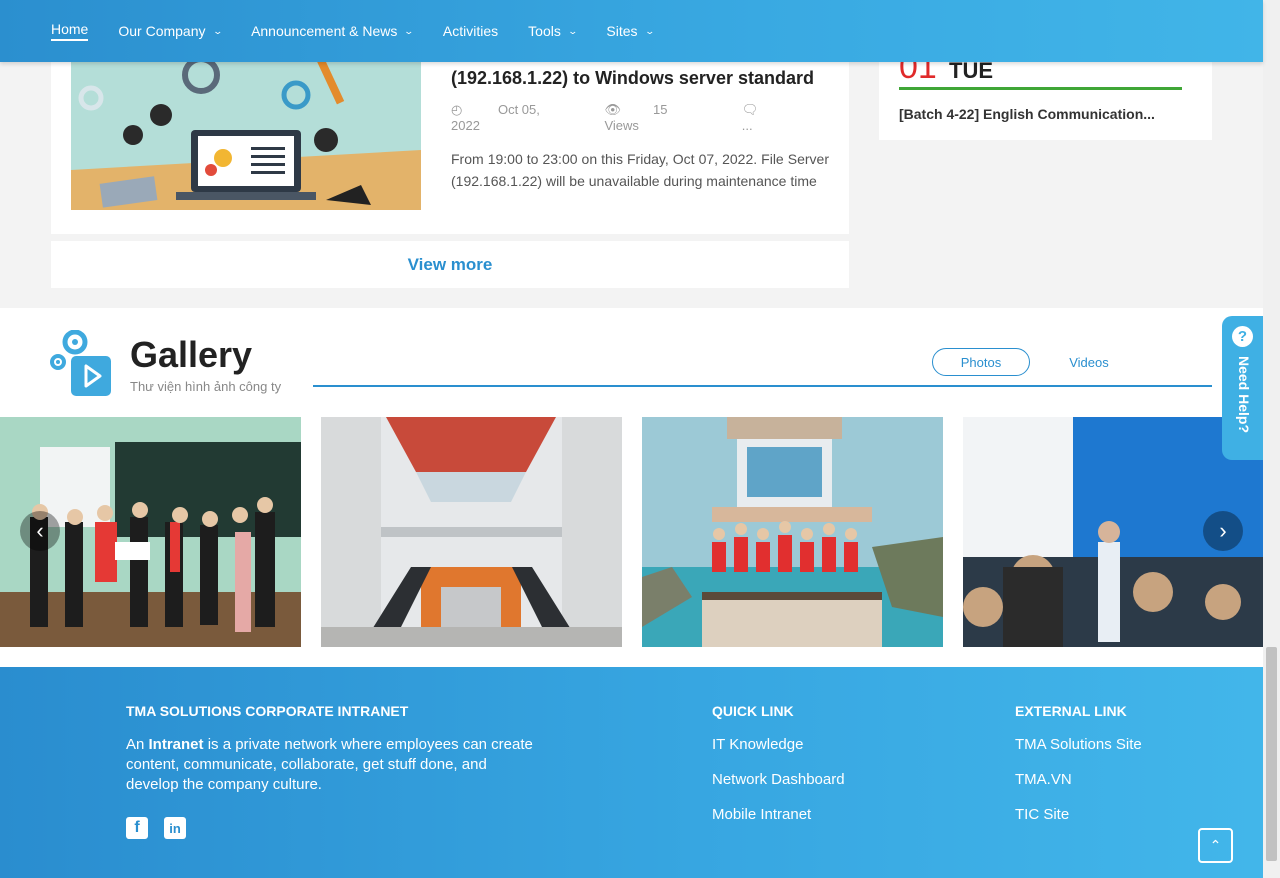  What do you see at coordinates (753, 711) in the screenshot?
I see `quick-link-heading: QUICK LINK` at bounding box center [753, 711].